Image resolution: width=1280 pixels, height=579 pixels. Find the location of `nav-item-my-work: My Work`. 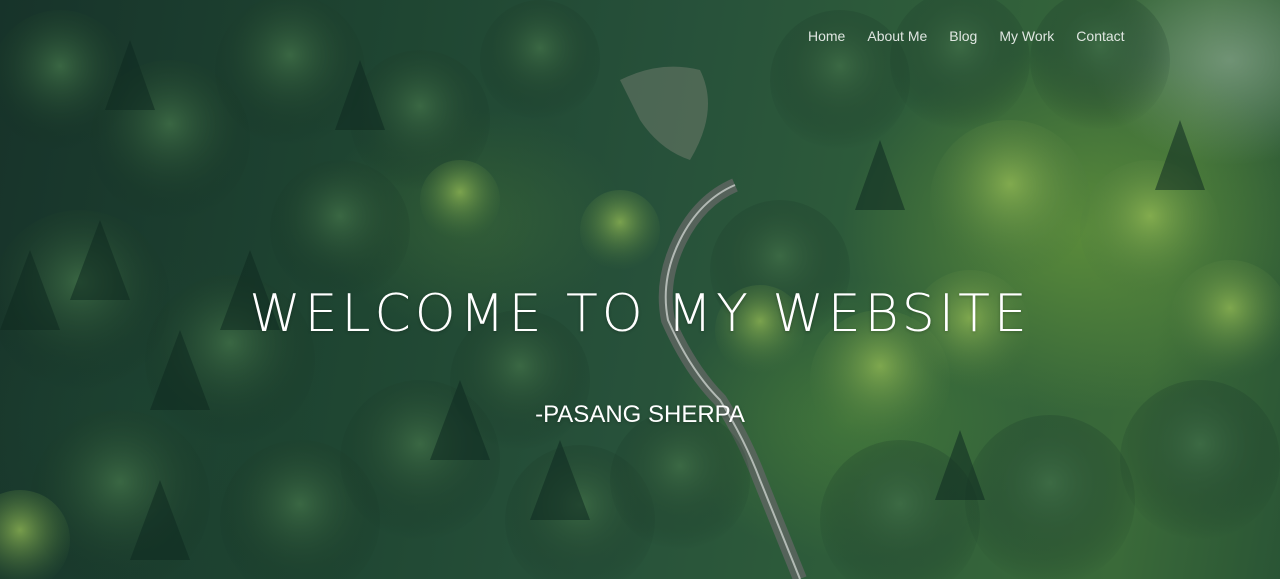

nav-item-my-work: My Work is located at coordinates (1026, 36).